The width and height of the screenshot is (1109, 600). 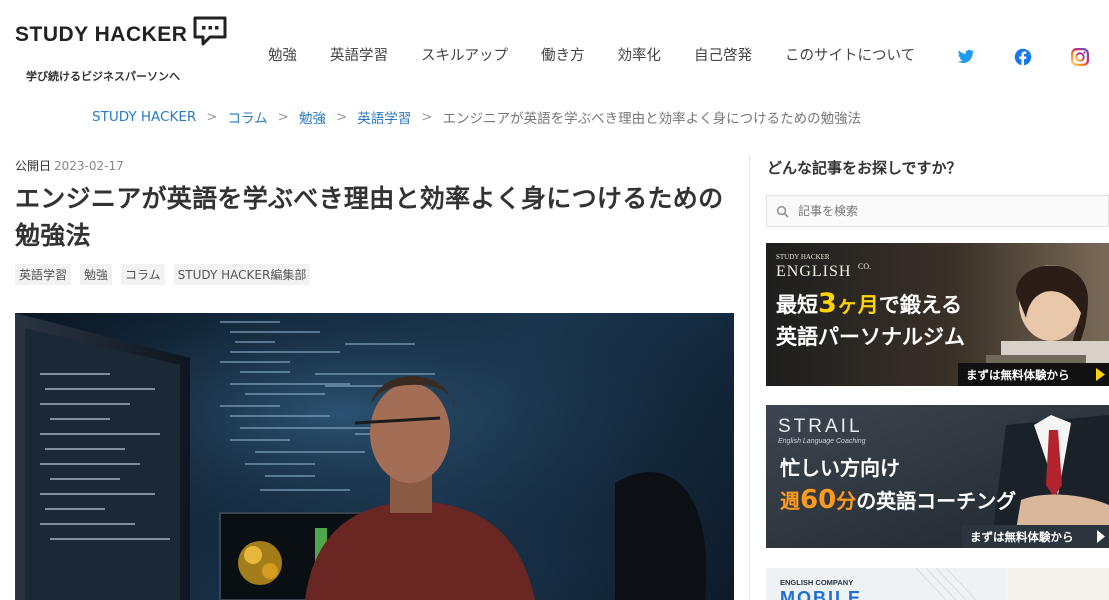 I want to click on nav-item-skillup: スキルアップ, so click(x=464, y=54).